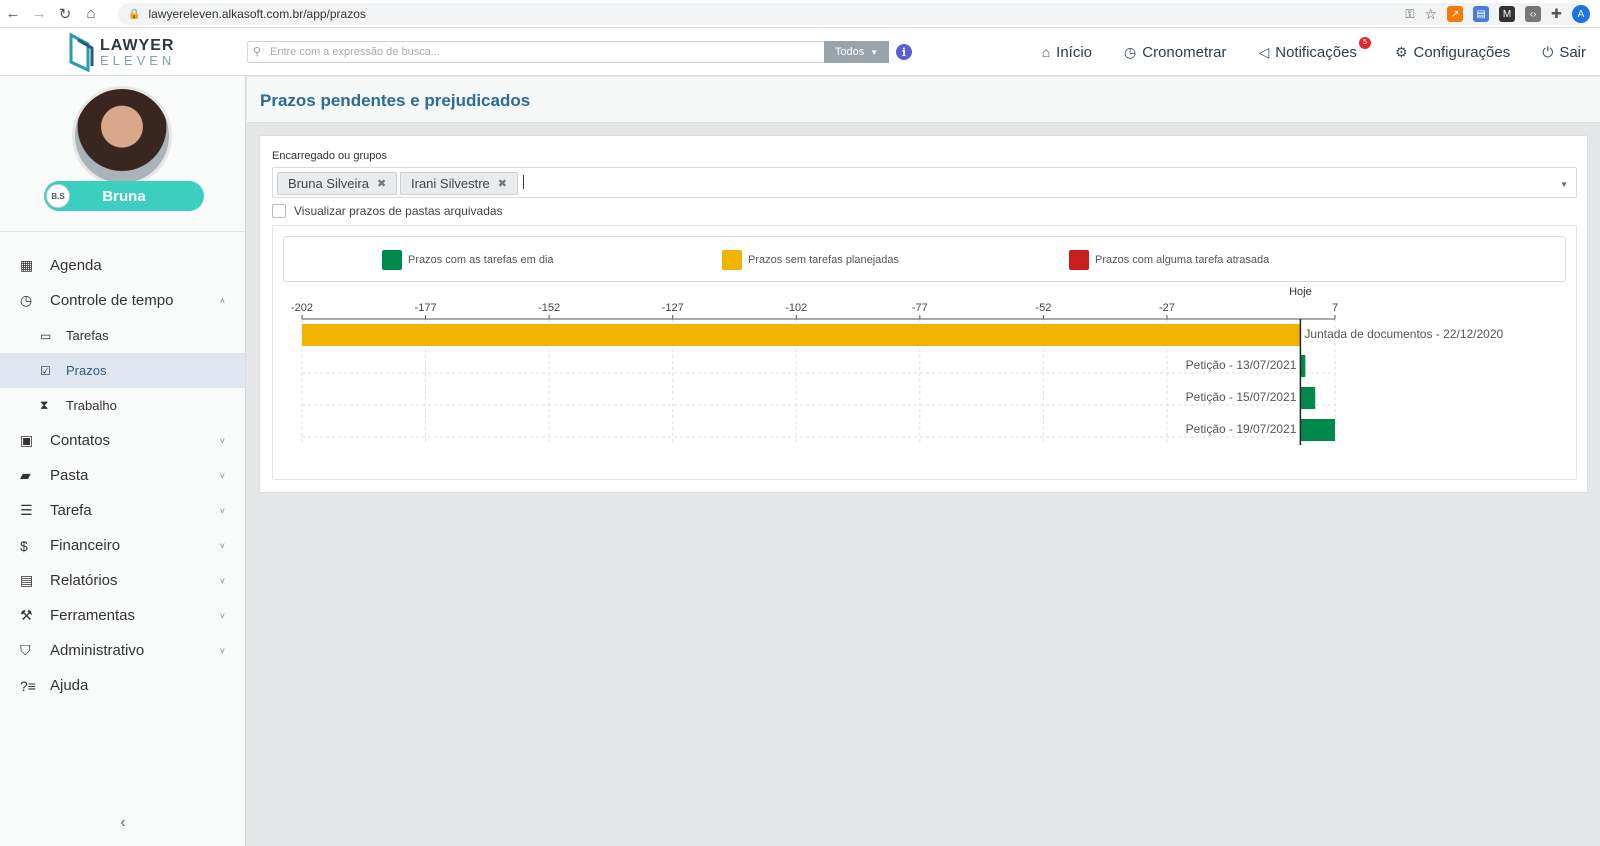 The image size is (1600, 846). What do you see at coordinates (122, 685) in the screenshot?
I see `sidebar-item-ajuda: ?≡ Ajuda` at bounding box center [122, 685].